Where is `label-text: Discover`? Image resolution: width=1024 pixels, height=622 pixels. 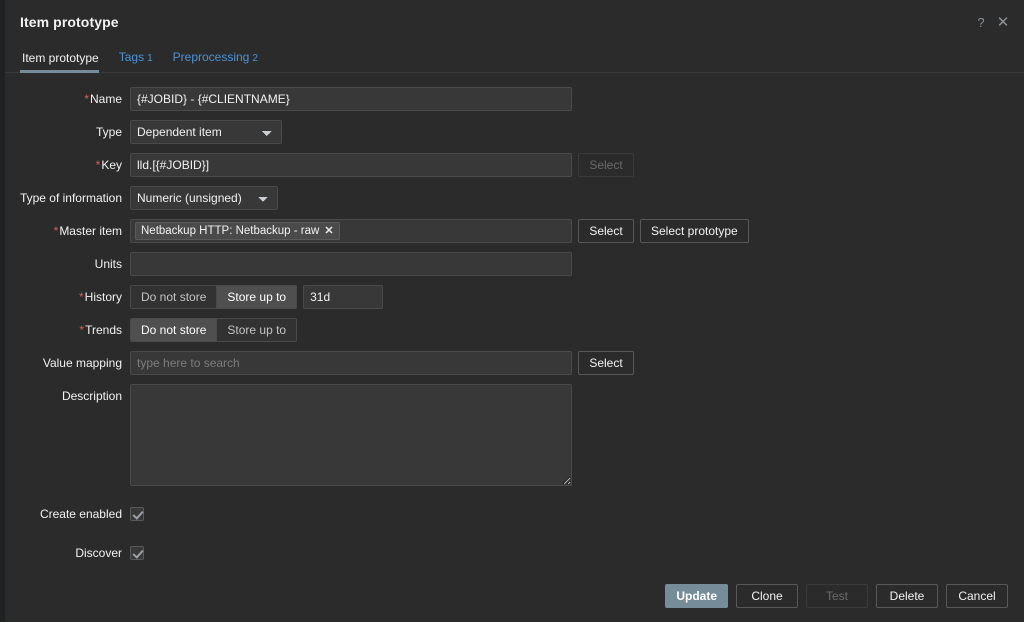
label-text: Discover is located at coordinates (98, 553).